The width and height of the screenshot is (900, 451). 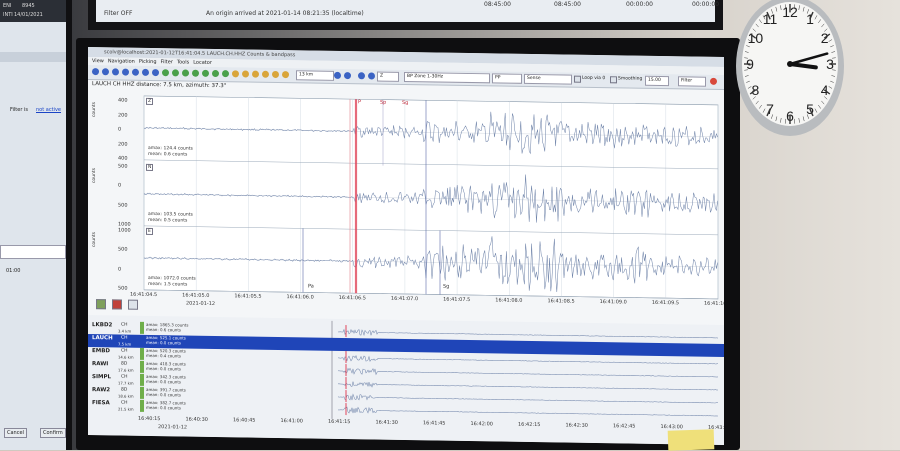 I want to click on phase-label-pa: Pa, so click(x=311, y=286).